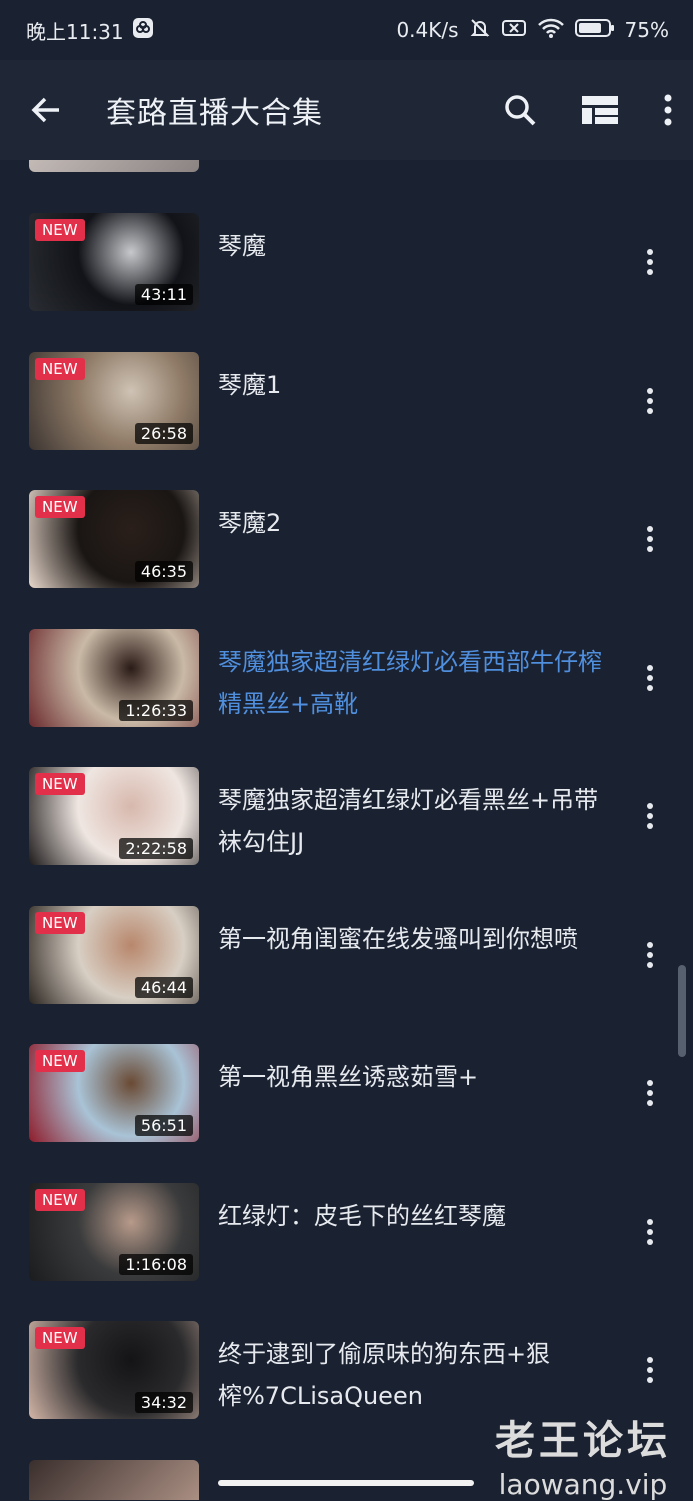  Describe the element at coordinates (583, 1441) in the screenshot. I see `watermark-cn: 老王论坛` at that location.